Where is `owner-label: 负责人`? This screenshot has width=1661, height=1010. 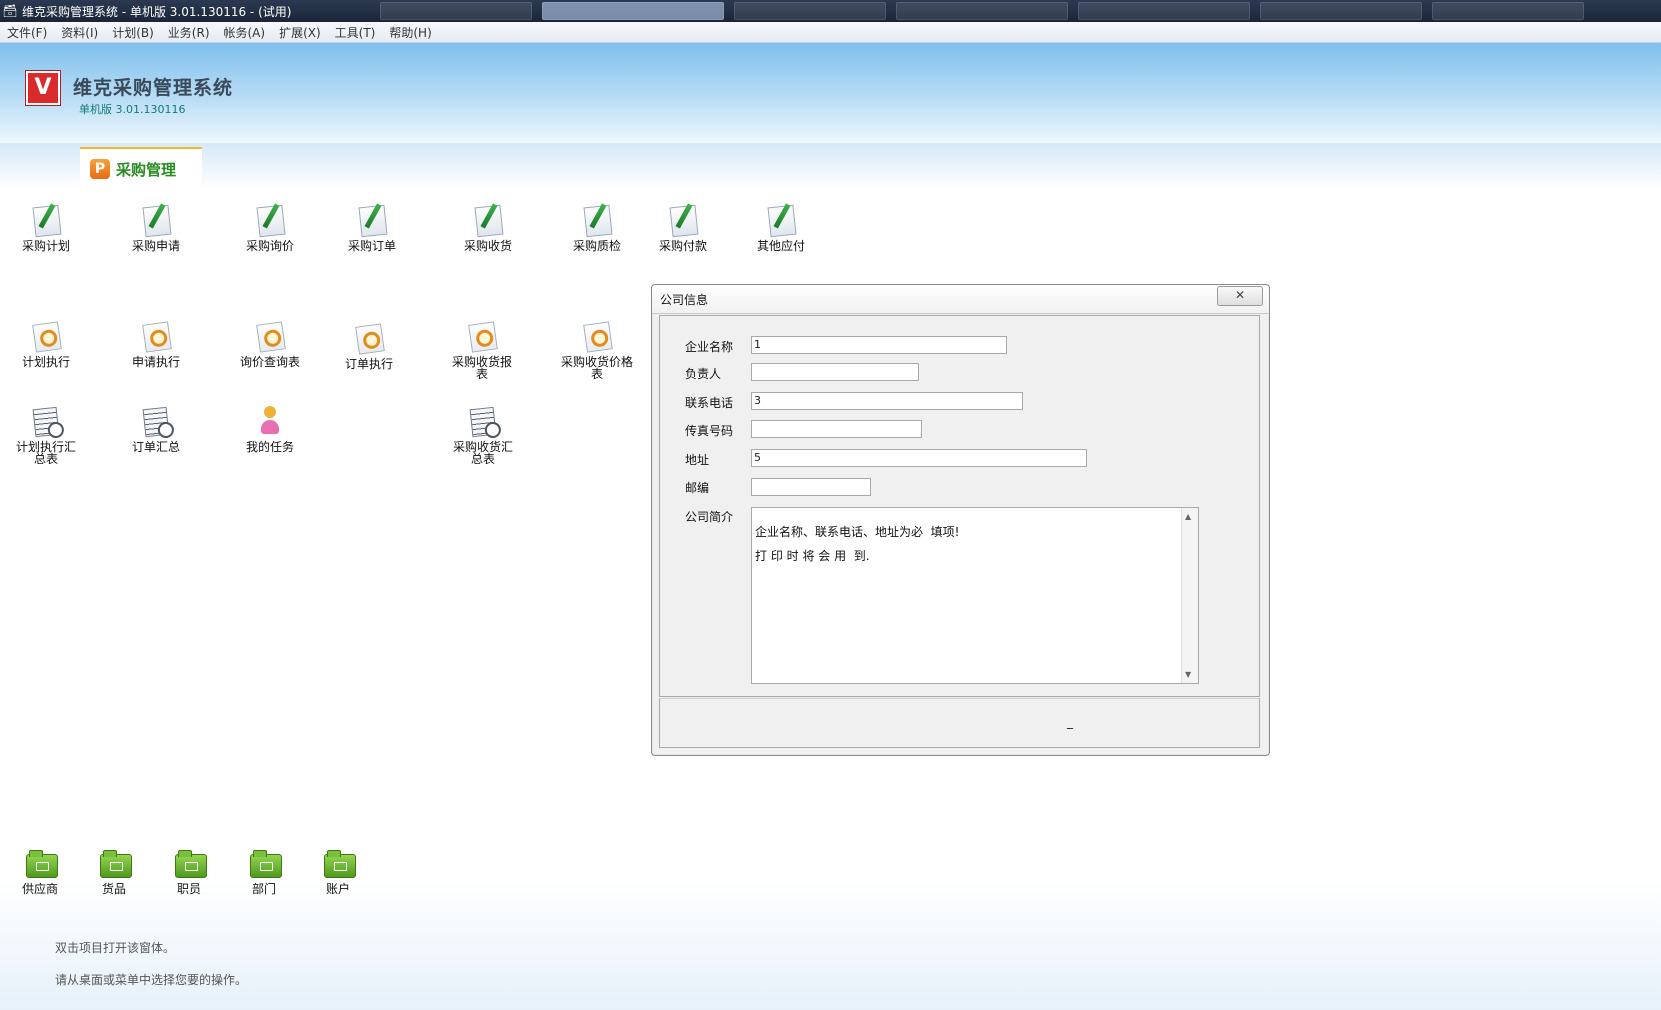
owner-label: 负责人 is located at coordinates (703, 374).